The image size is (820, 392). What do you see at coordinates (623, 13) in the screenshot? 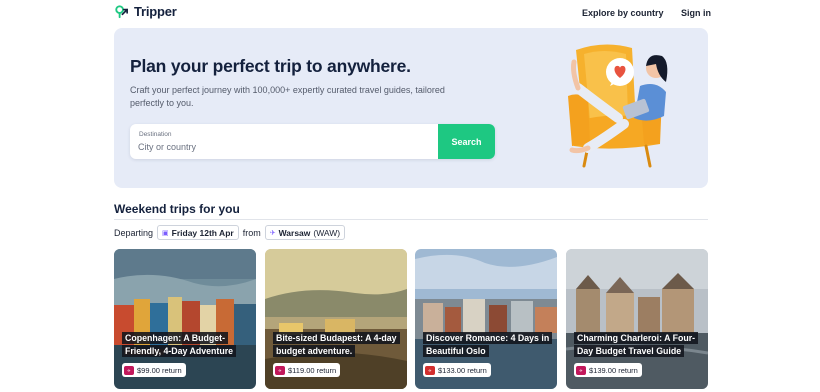
I see `explore-by-country-link: Explore by country` at bounding box center [623, 13].